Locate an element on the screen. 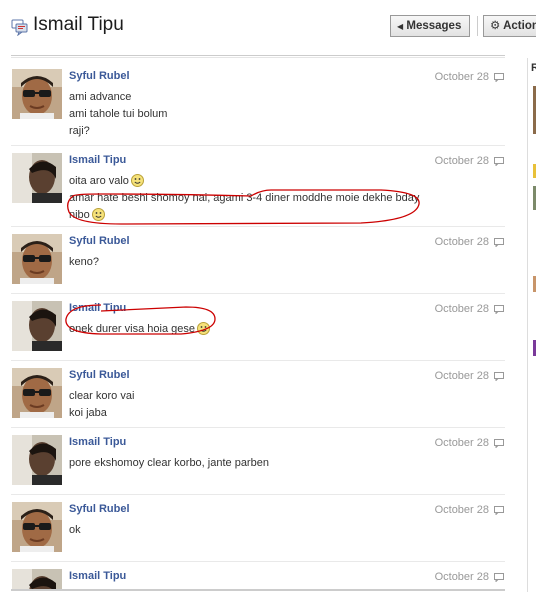  message-row: Syful Rubel October 28 ok is located at coordinates (258, 528).